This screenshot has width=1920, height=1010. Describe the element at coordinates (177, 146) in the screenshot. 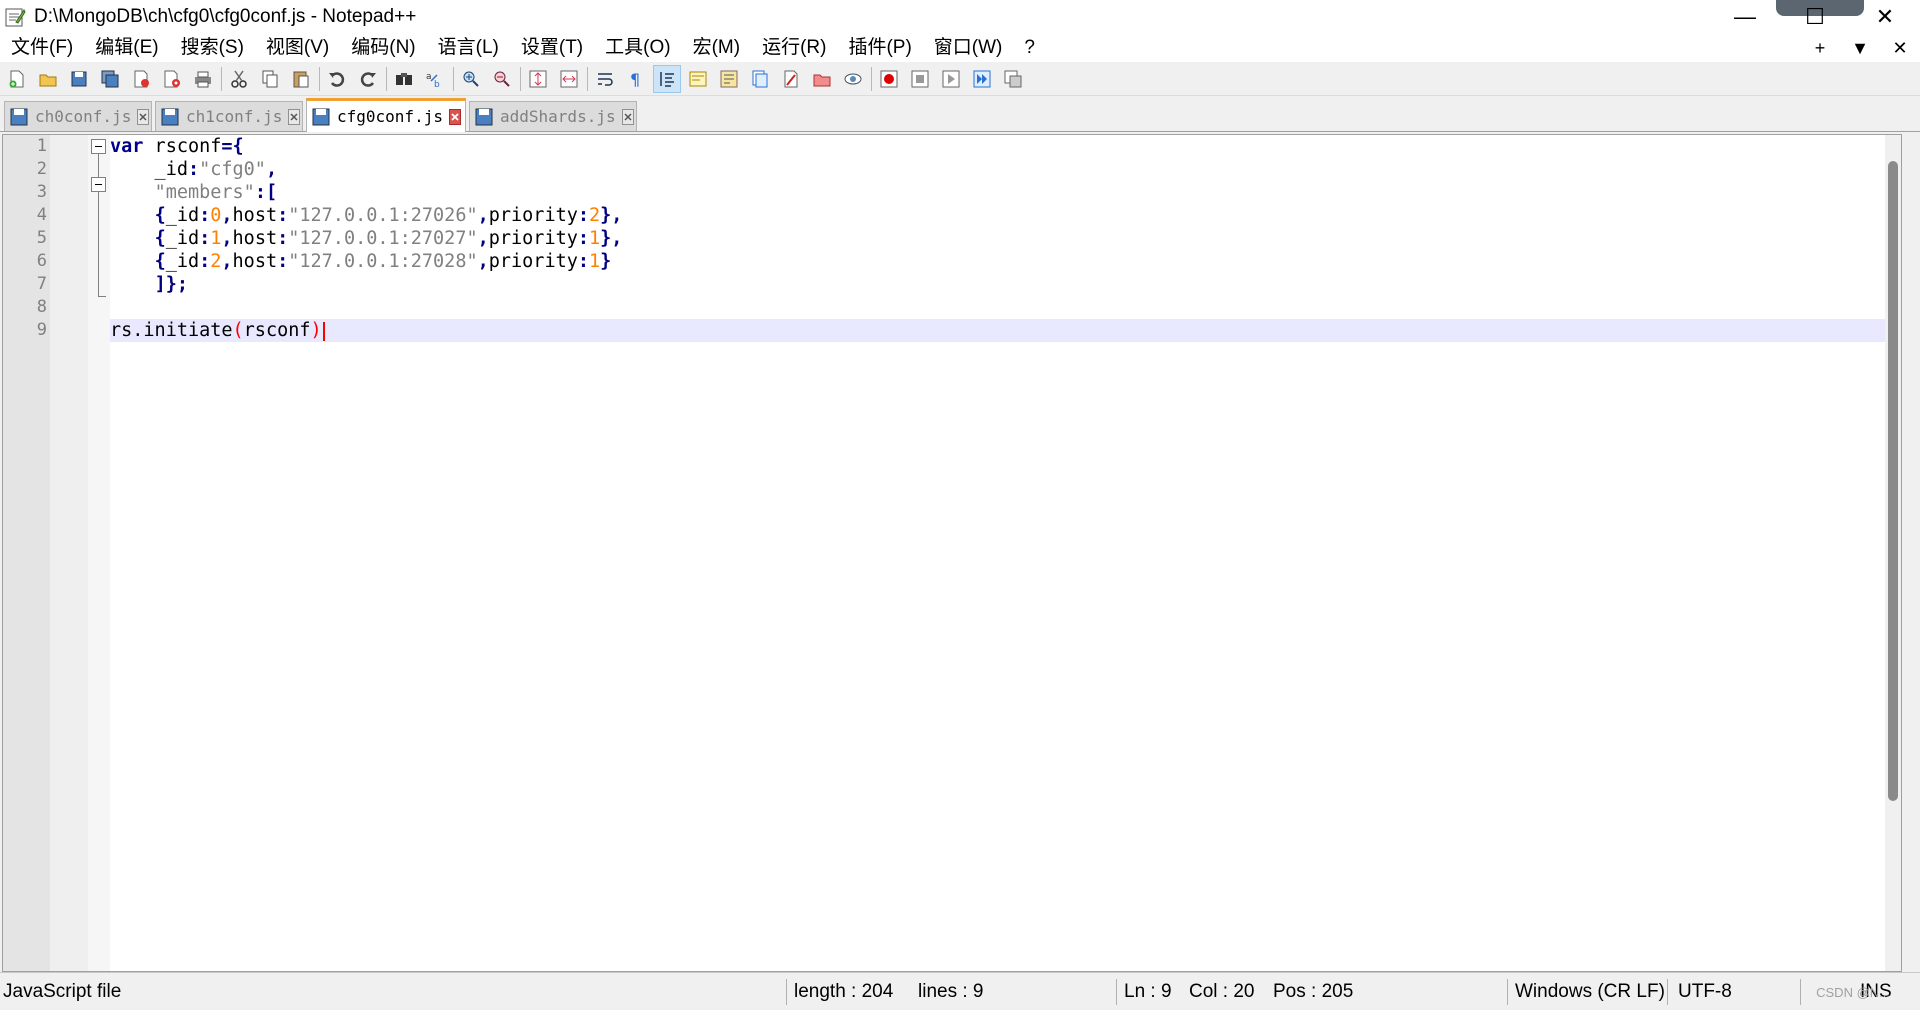

I see `code-line: var rsconf={` at that location.